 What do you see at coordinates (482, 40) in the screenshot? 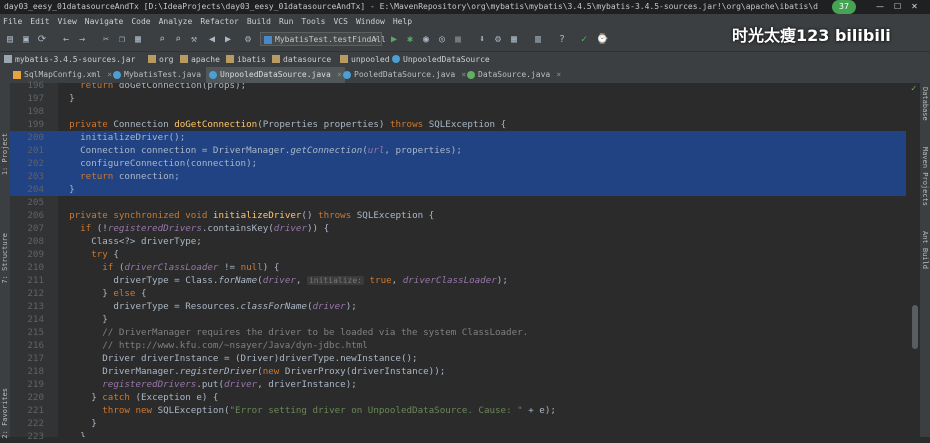
I see `vcs-update-icon: ⬇` at bounding box center [482, 40].